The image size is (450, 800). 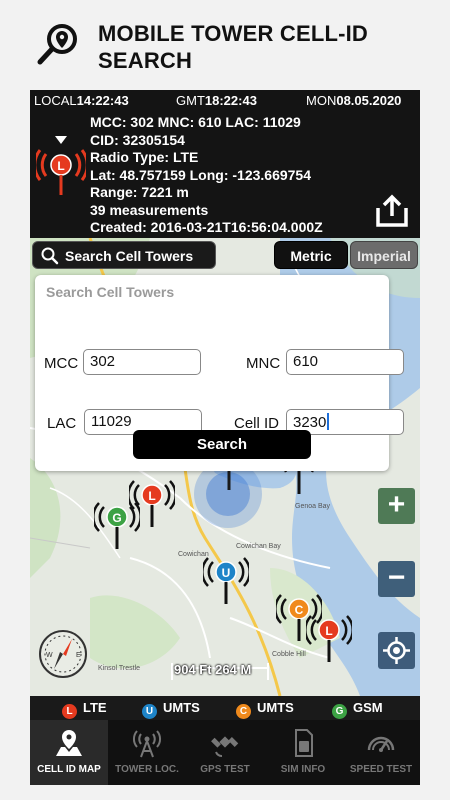 What do you see at coordinates (345, 362) in the screenshot?
I see `mnc-field: 610` at bounding box center [345, 362].